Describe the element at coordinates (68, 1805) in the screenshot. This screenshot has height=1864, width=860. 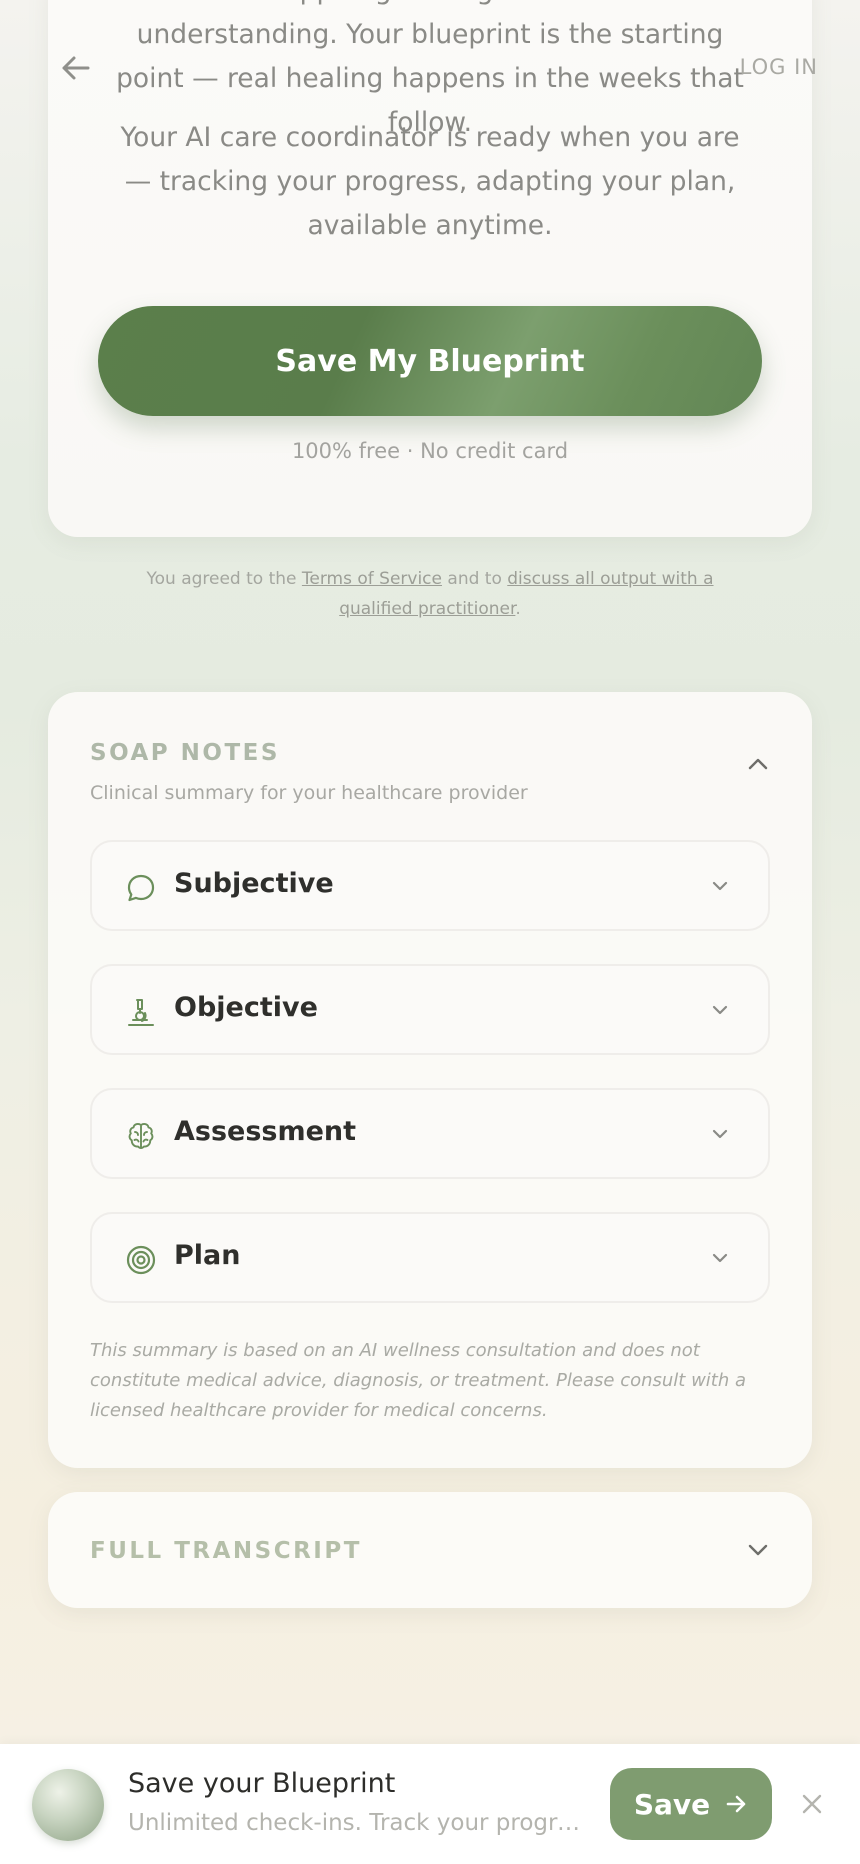
I see `coordinator-orb-avatar` at that location.